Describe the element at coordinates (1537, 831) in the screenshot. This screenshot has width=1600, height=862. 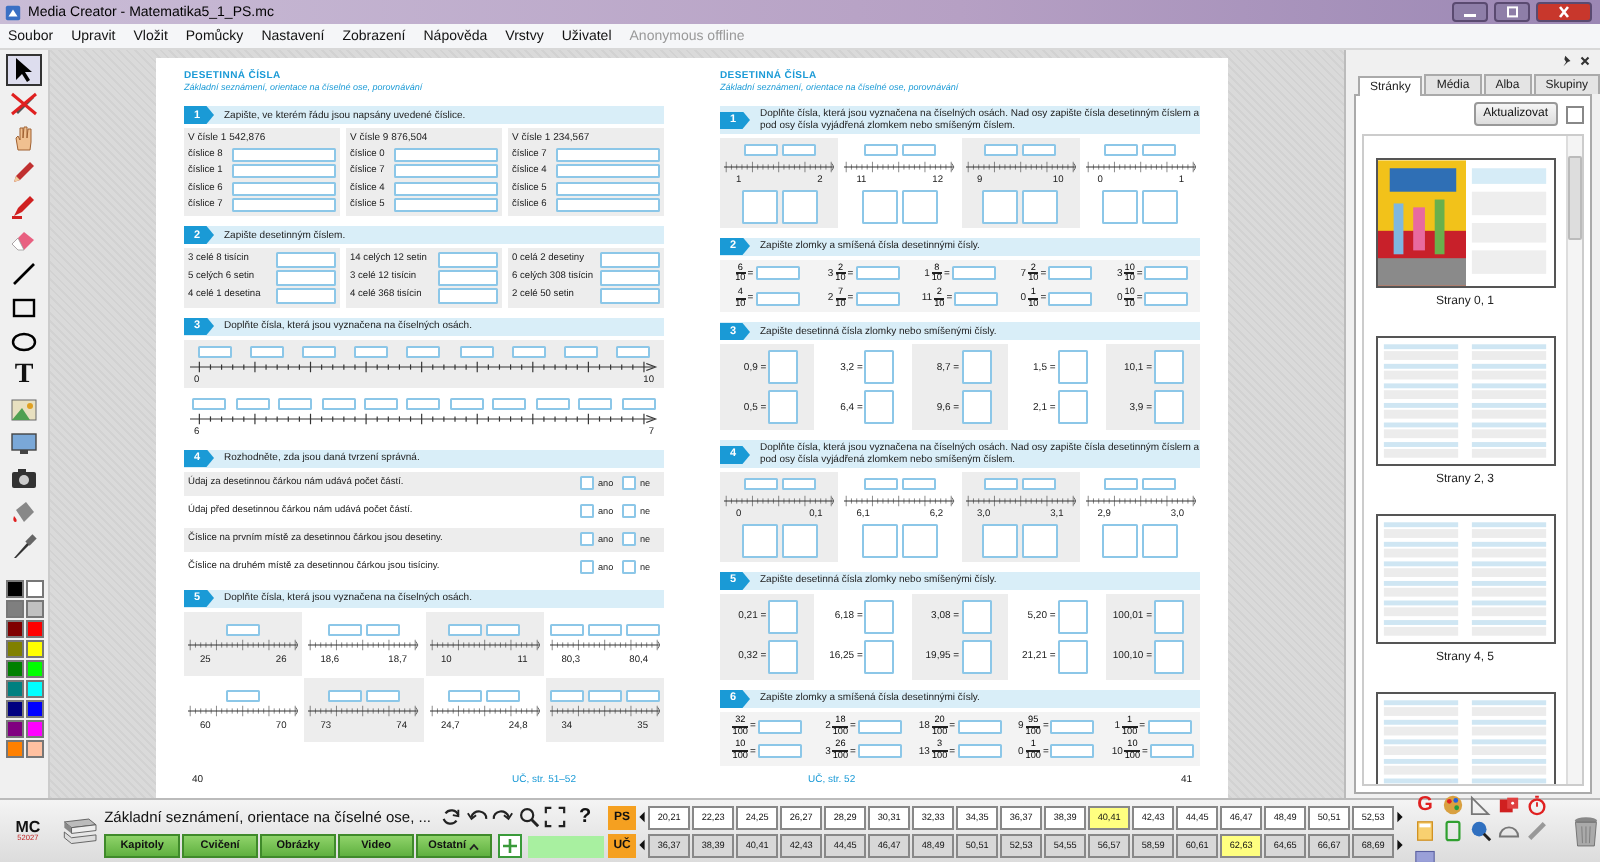
I see `ruler-icon` at that location.